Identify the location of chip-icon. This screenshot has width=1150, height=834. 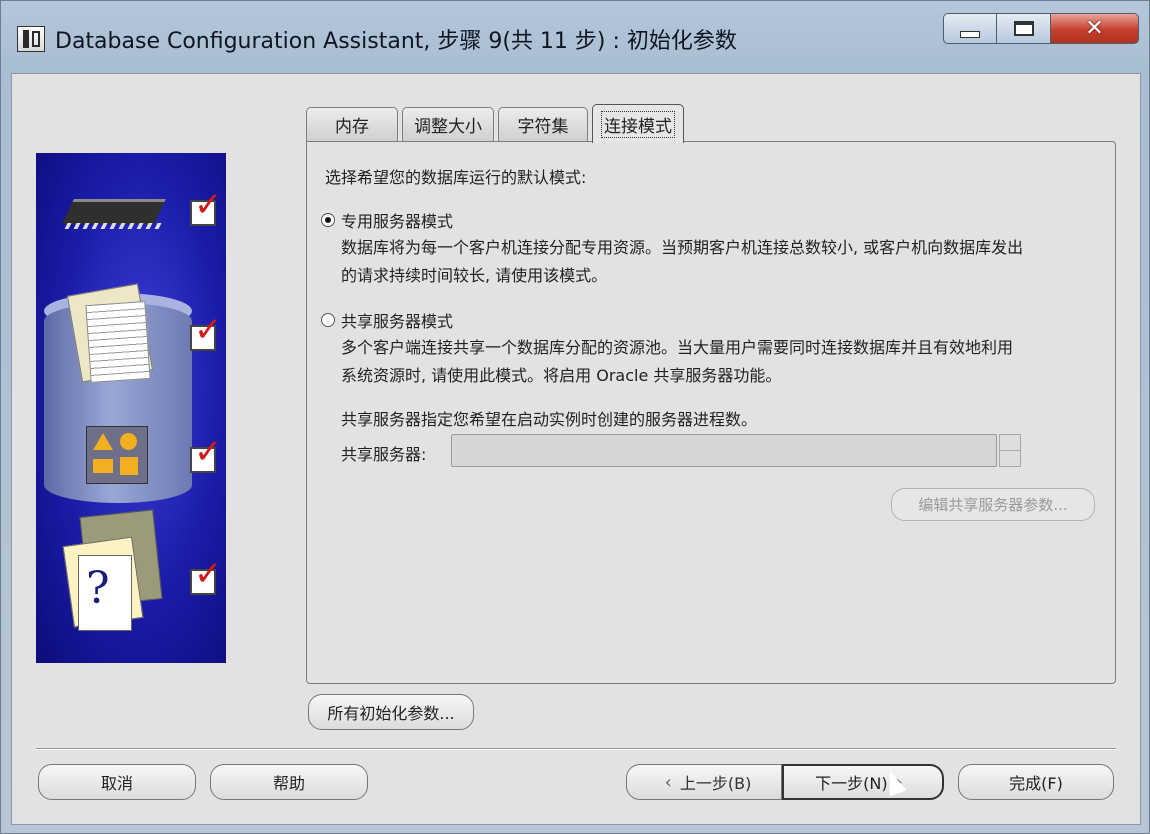
(114, 211).